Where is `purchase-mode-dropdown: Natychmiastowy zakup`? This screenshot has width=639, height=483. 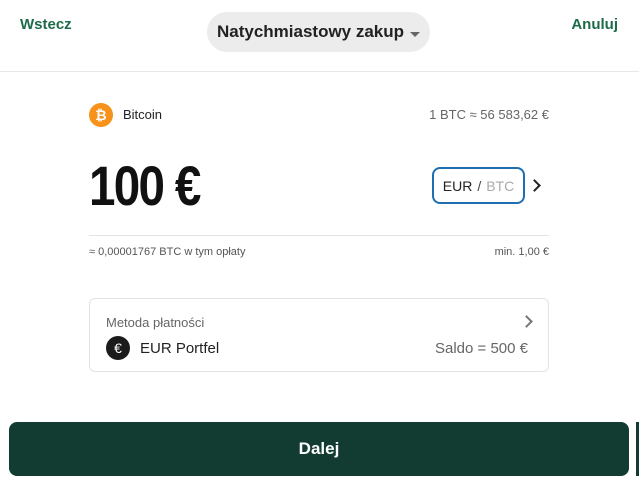
purchase-mode-dropdown: Natychmiastowy zakup is located at coordinates (318, 32).